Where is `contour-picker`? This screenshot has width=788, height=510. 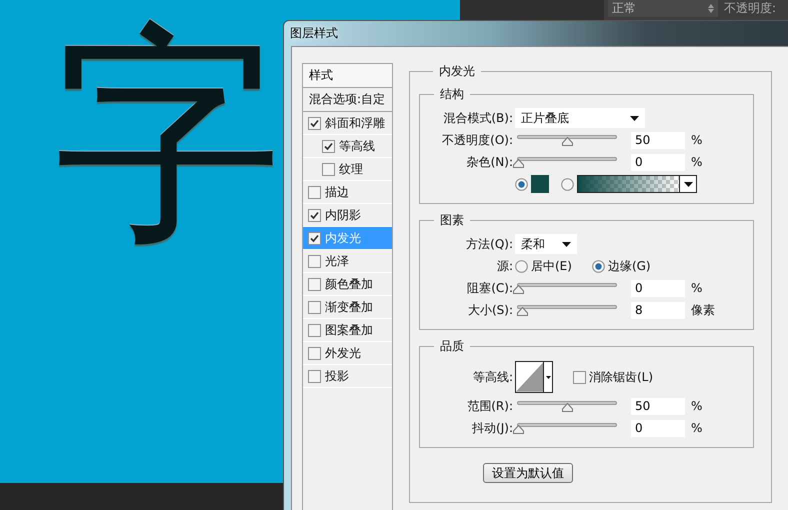 contour-picker is located at coordinates (534, 377).